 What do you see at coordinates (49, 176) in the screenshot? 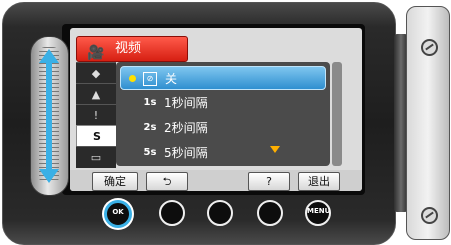
I see `arrow-down-icon` at bounding box center [49, 176].